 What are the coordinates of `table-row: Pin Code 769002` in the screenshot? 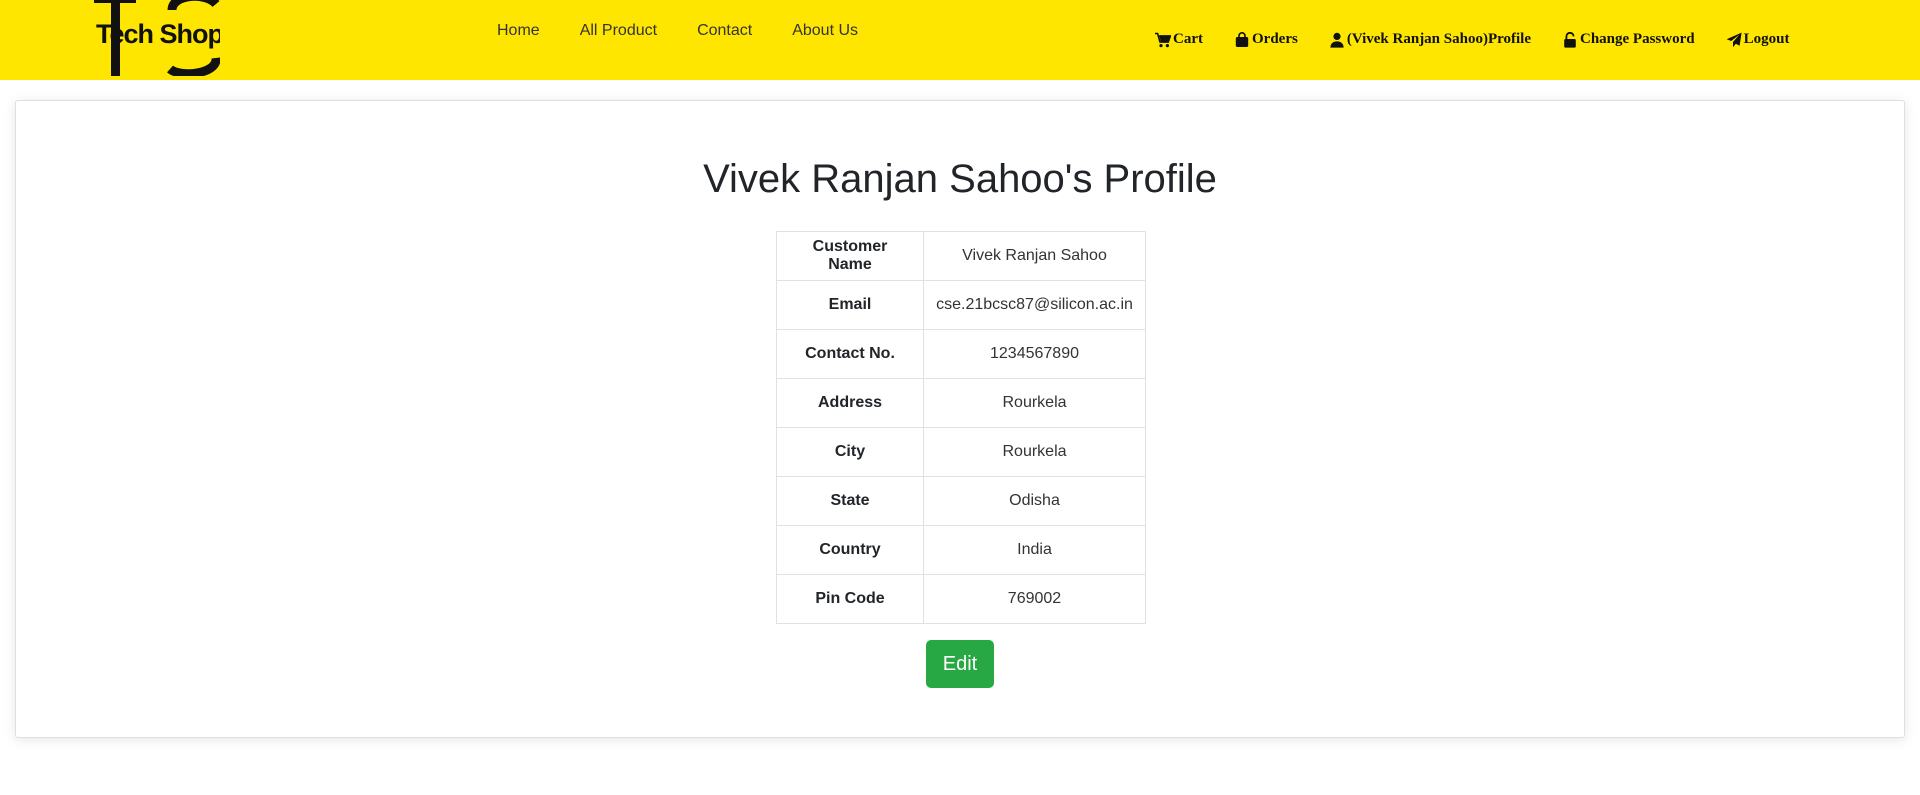 It's located at (961, 599).